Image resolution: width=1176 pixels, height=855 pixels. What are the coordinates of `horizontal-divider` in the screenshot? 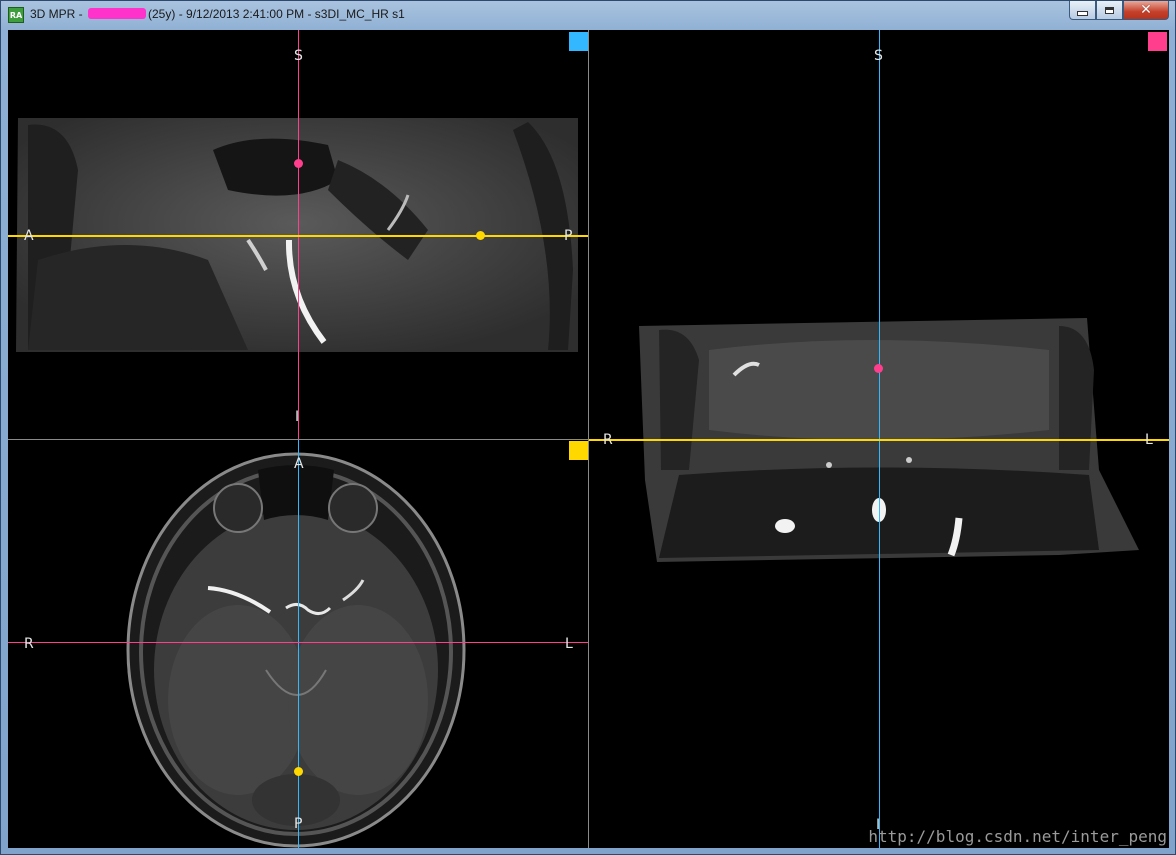 It's located at (298, 439).